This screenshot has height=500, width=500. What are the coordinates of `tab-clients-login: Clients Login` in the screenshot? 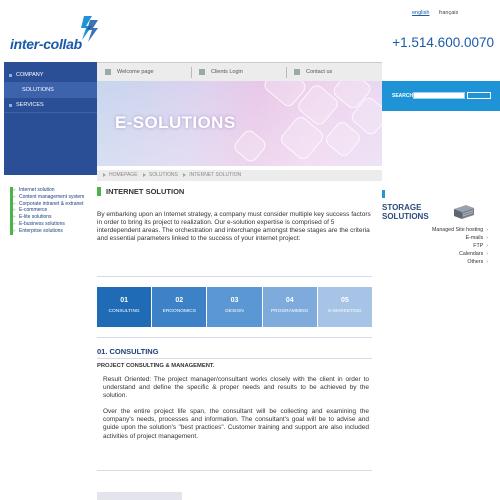 It's located at (221, 72).